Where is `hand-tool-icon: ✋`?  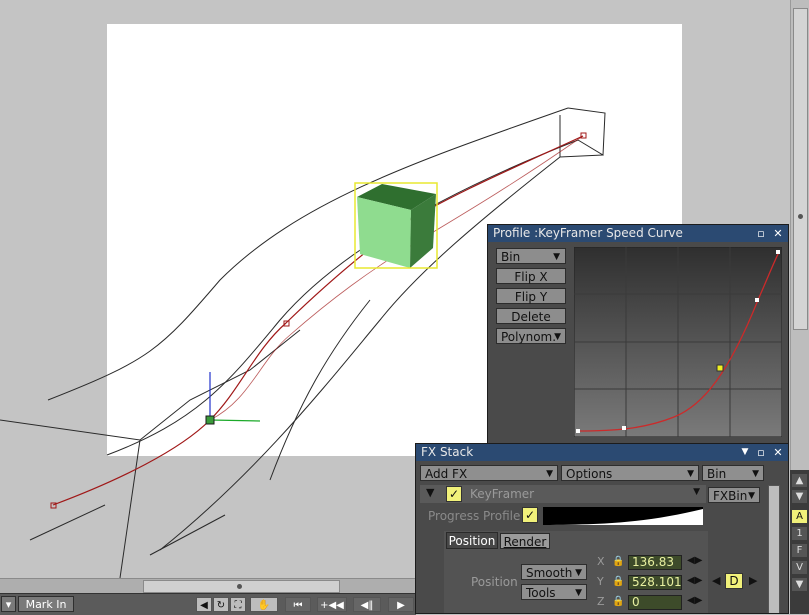
hand-tool-icon: ✋ is located at coordinates (264, 604).